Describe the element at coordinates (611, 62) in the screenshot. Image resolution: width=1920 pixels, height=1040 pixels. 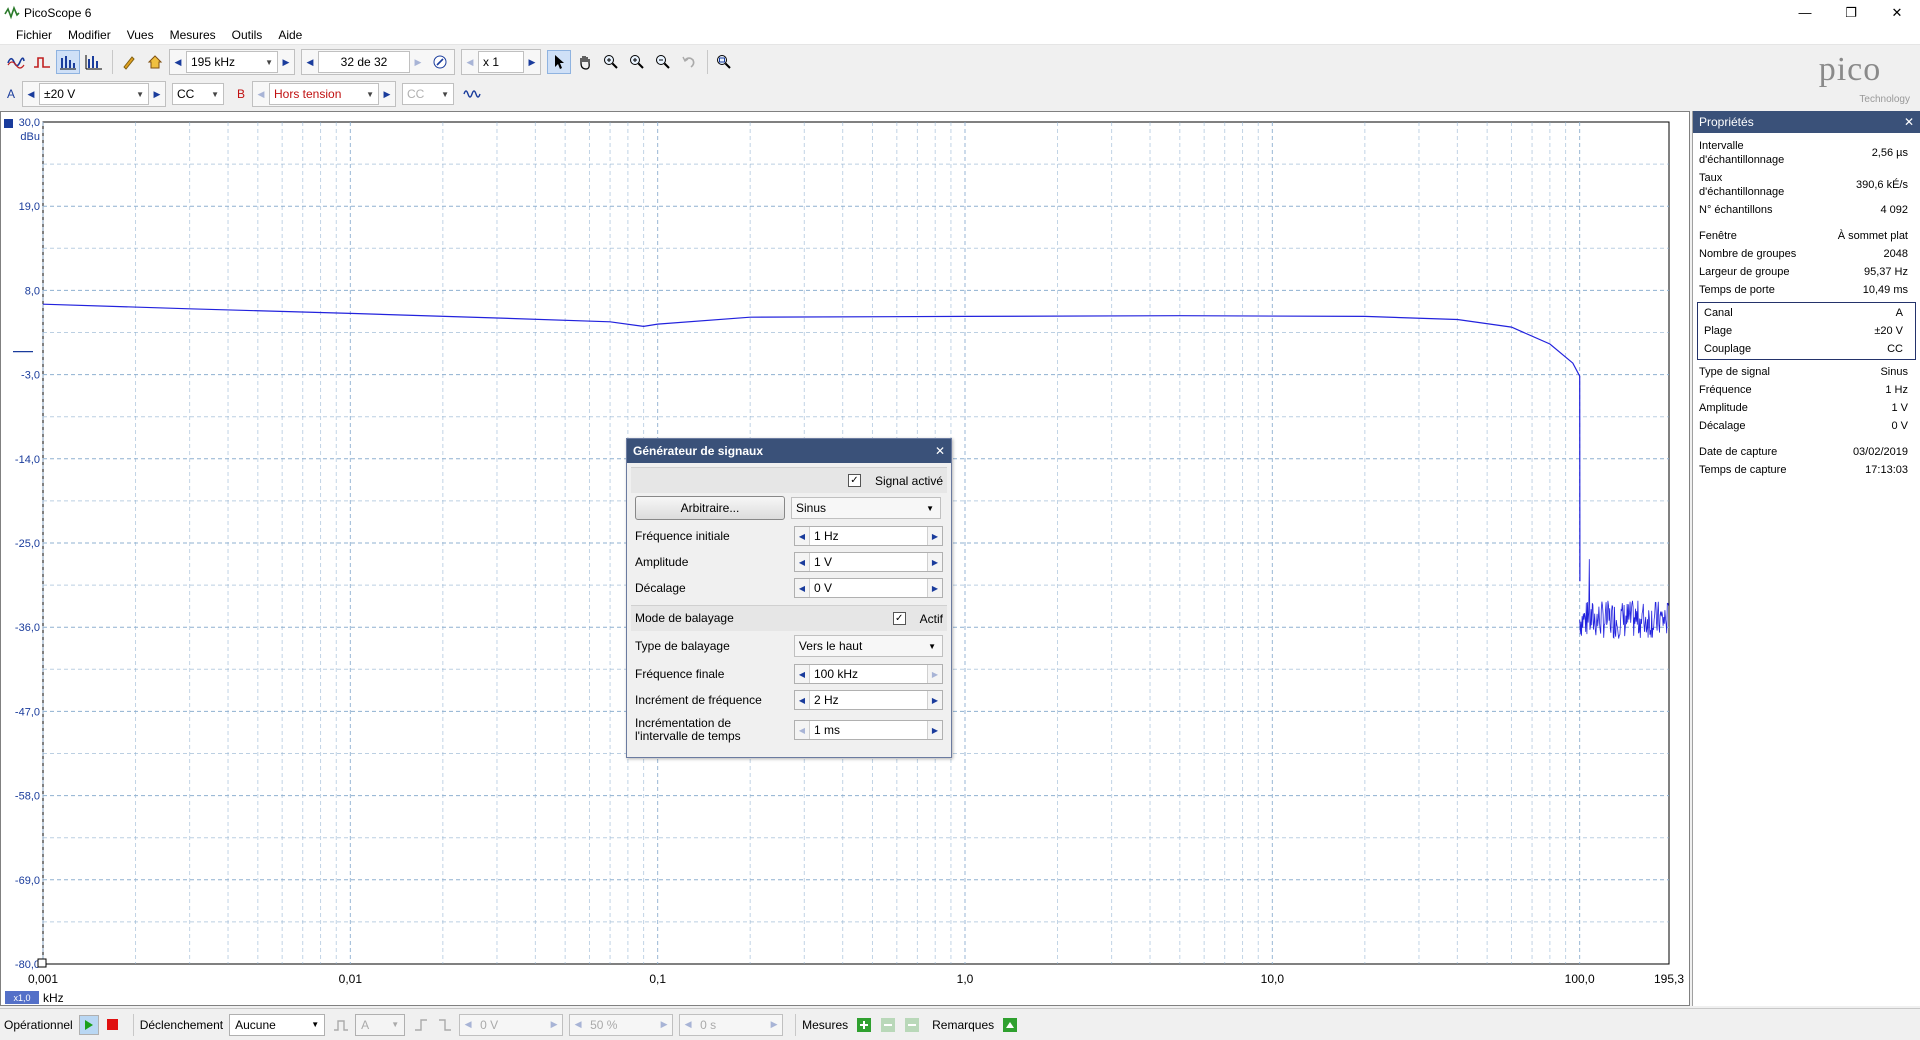
I see `zoom-in-tool-icon` at that location.